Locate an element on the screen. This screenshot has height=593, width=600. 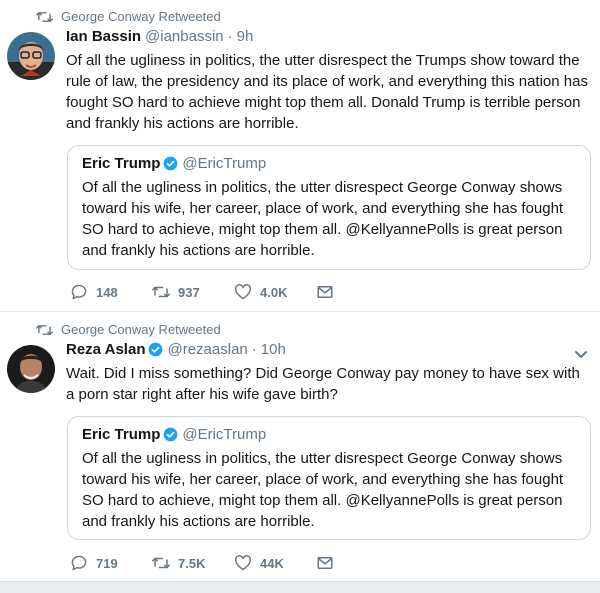
reply-count: 719 is located at coordinates (107, 563).